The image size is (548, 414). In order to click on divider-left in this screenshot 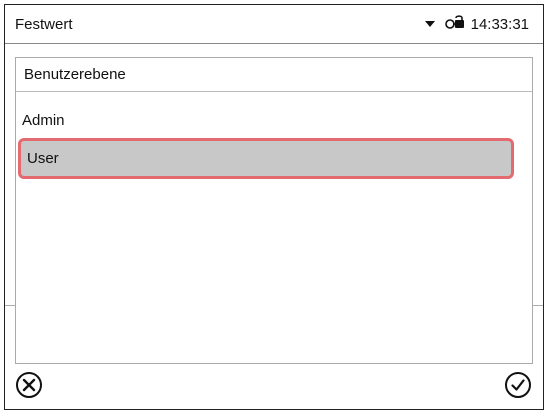, I will do `click(10, 305)`.